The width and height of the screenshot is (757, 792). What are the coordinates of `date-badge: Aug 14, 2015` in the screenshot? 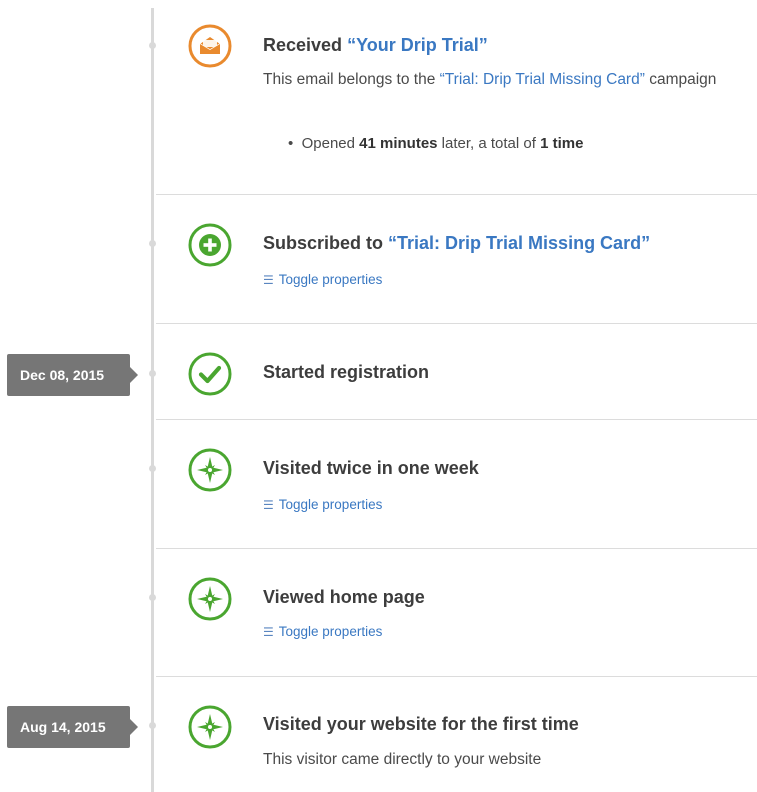 It's located at (72, 727).